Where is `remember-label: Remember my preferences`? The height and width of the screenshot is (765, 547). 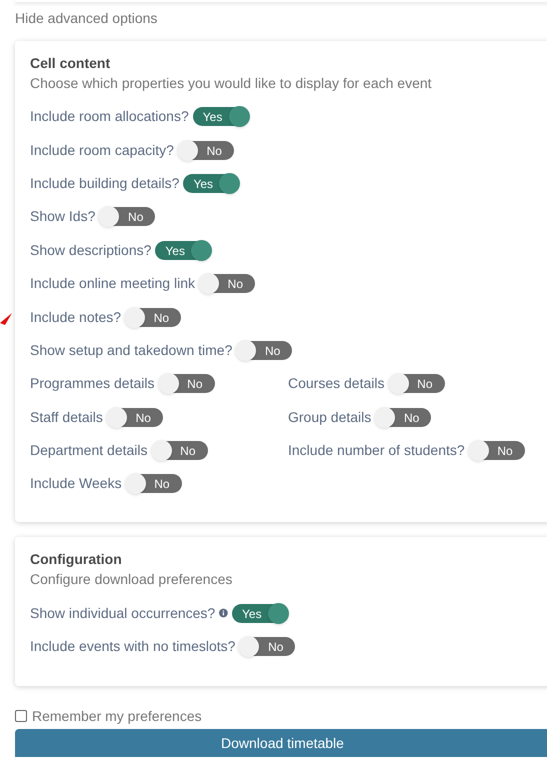 remember-label: Remember my preferences is located at coordinates (117, 716).